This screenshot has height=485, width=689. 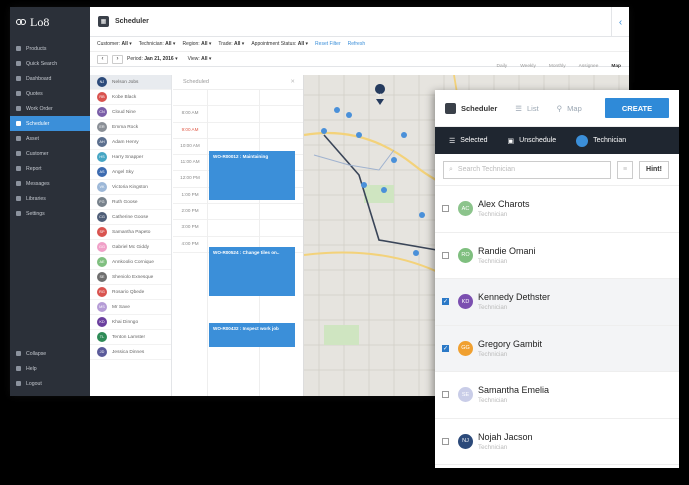 I want to click on person-name: Mr Save, so click(x=121, y=307).